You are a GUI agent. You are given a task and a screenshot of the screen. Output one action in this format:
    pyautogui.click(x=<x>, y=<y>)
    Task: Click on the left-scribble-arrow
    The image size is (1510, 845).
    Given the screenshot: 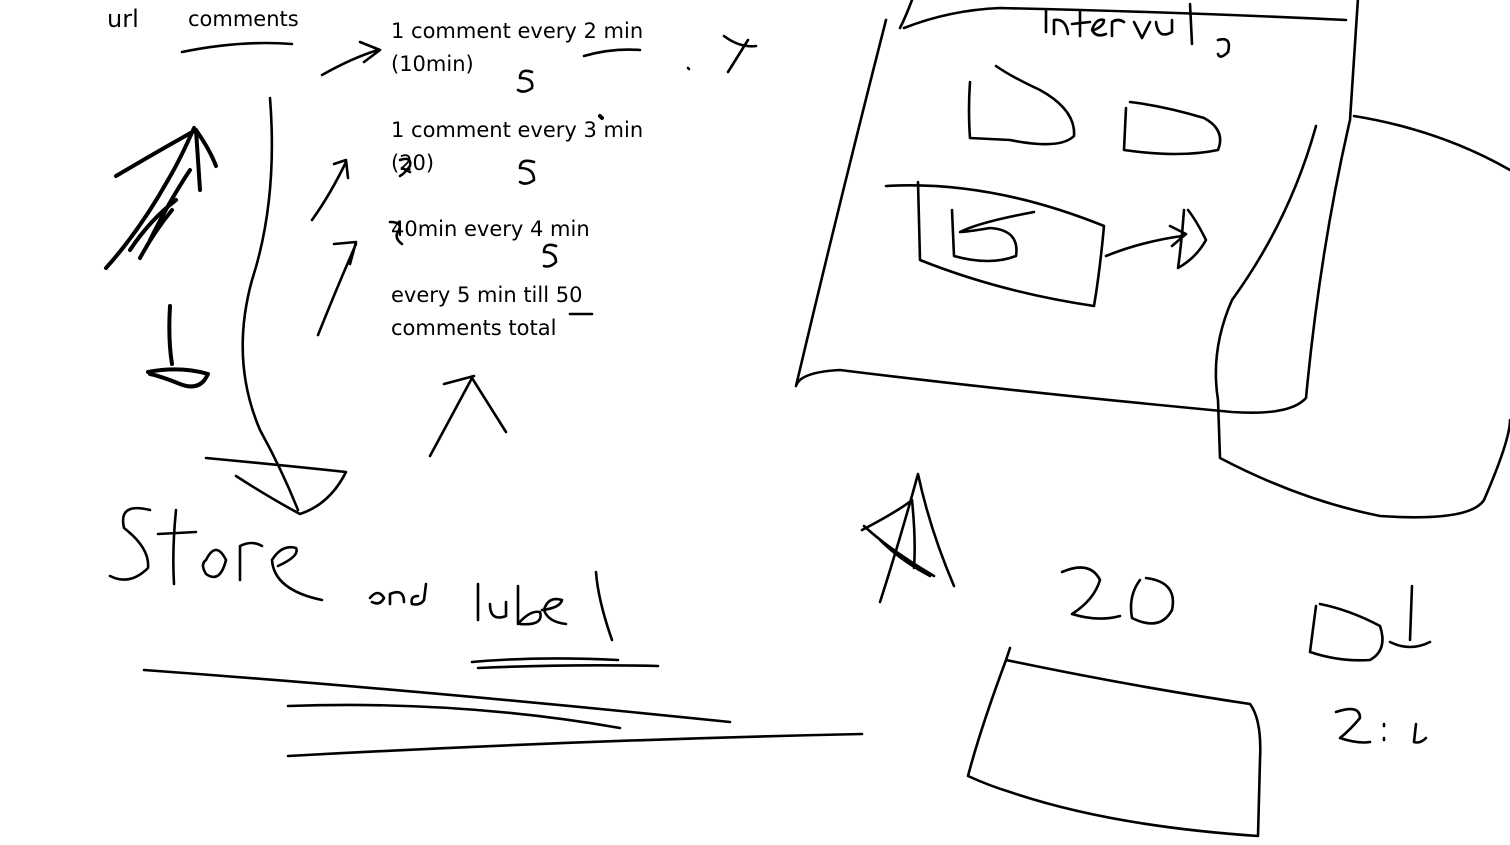 What is the action you would take?
    pyautogui.click(x=161, y=198)
    